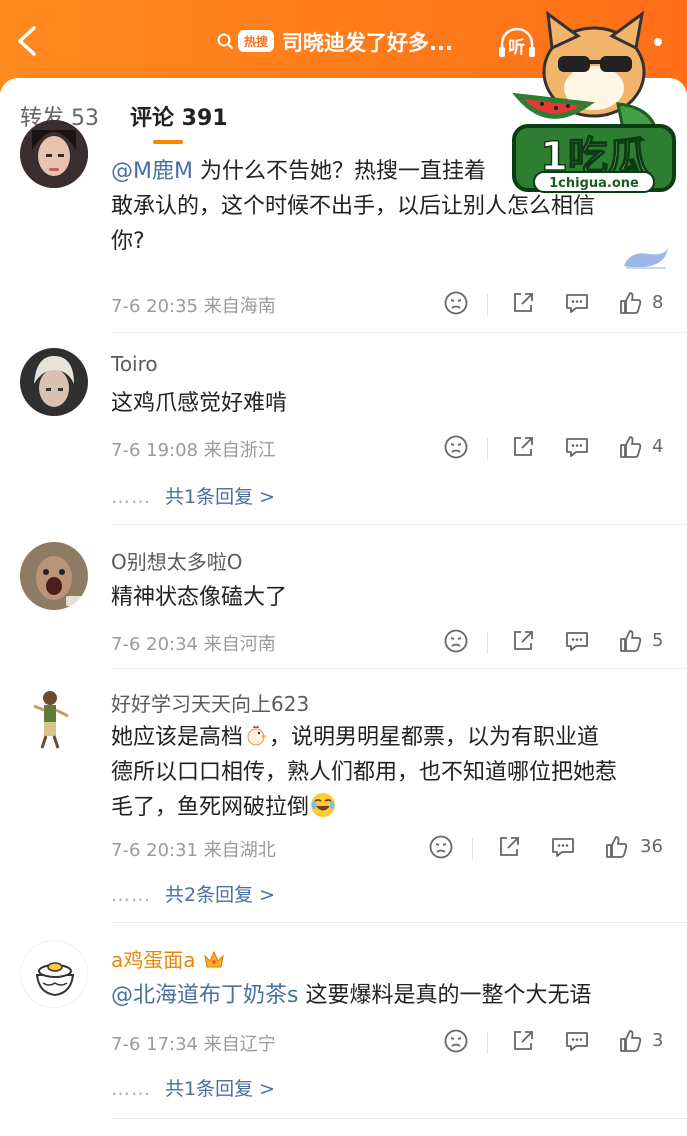  Describe the element at coordinates (29, 41) in the screenshot. I see `back-arrow-icon` at that location.